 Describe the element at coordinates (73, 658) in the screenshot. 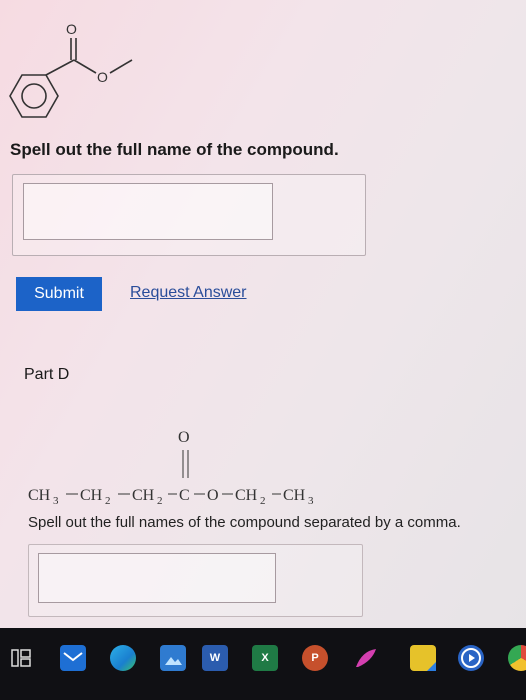

I see `mail-icon` at that location.